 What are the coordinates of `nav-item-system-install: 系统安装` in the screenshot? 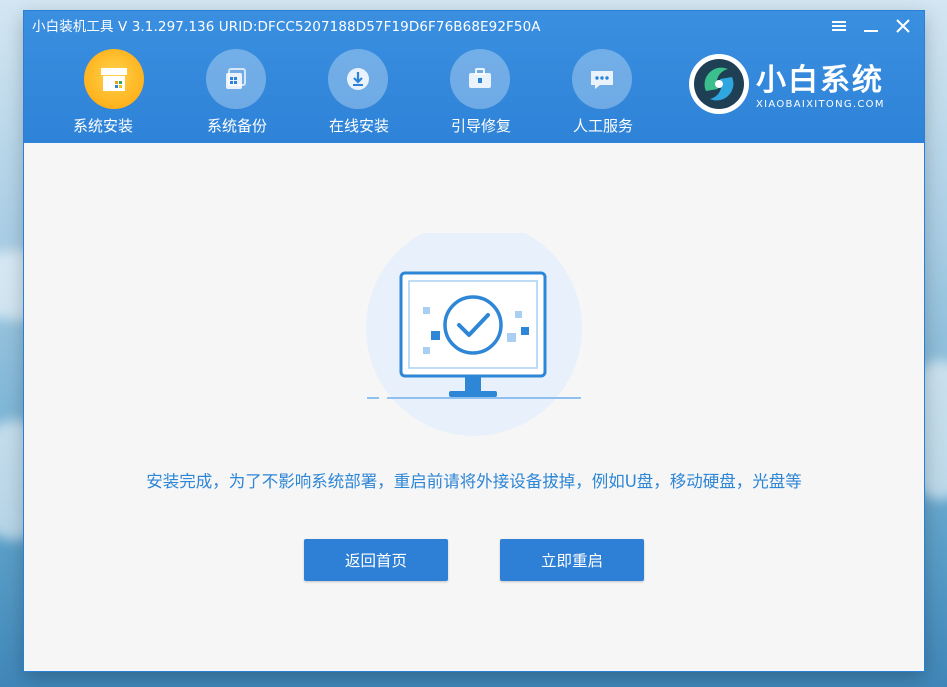 It's located at (115, 95).